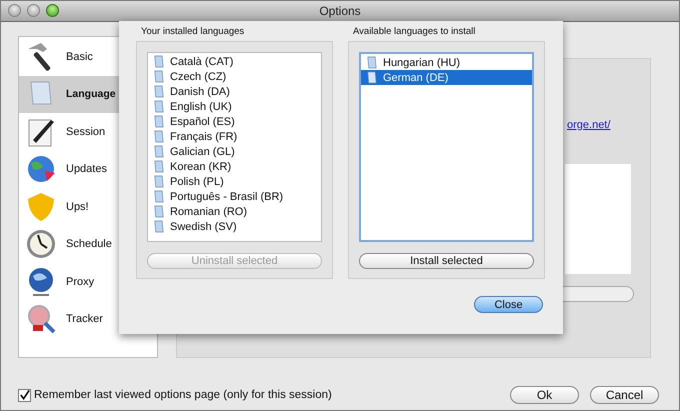 The height and width of the screenshot is (411, 680). What do you see at coordinates (234, 61) in the screenshot?
I see `list-row: Català (CAT)` at bounding box center [234, 61].